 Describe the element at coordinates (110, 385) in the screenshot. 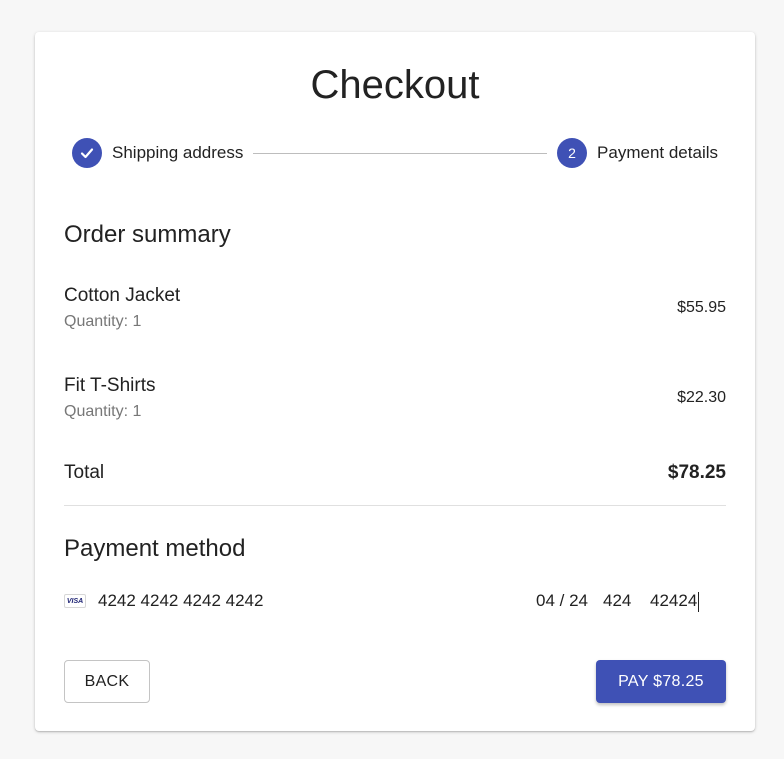

I see `item-name: Fit T-Shirts` at that location.